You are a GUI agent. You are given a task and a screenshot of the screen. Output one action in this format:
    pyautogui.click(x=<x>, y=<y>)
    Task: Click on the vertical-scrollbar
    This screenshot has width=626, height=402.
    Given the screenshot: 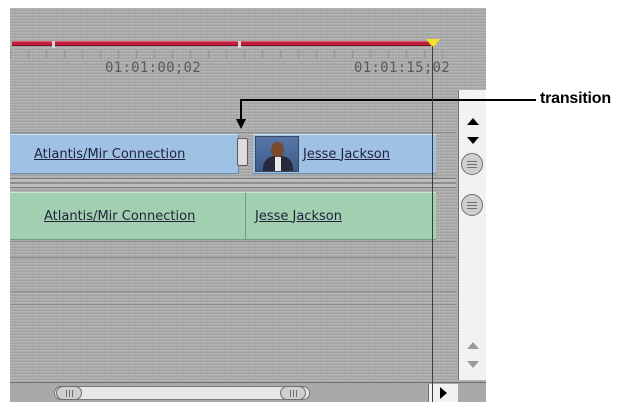 What is the action you would take?
    pyautogui.click(x=472, y=235)
    